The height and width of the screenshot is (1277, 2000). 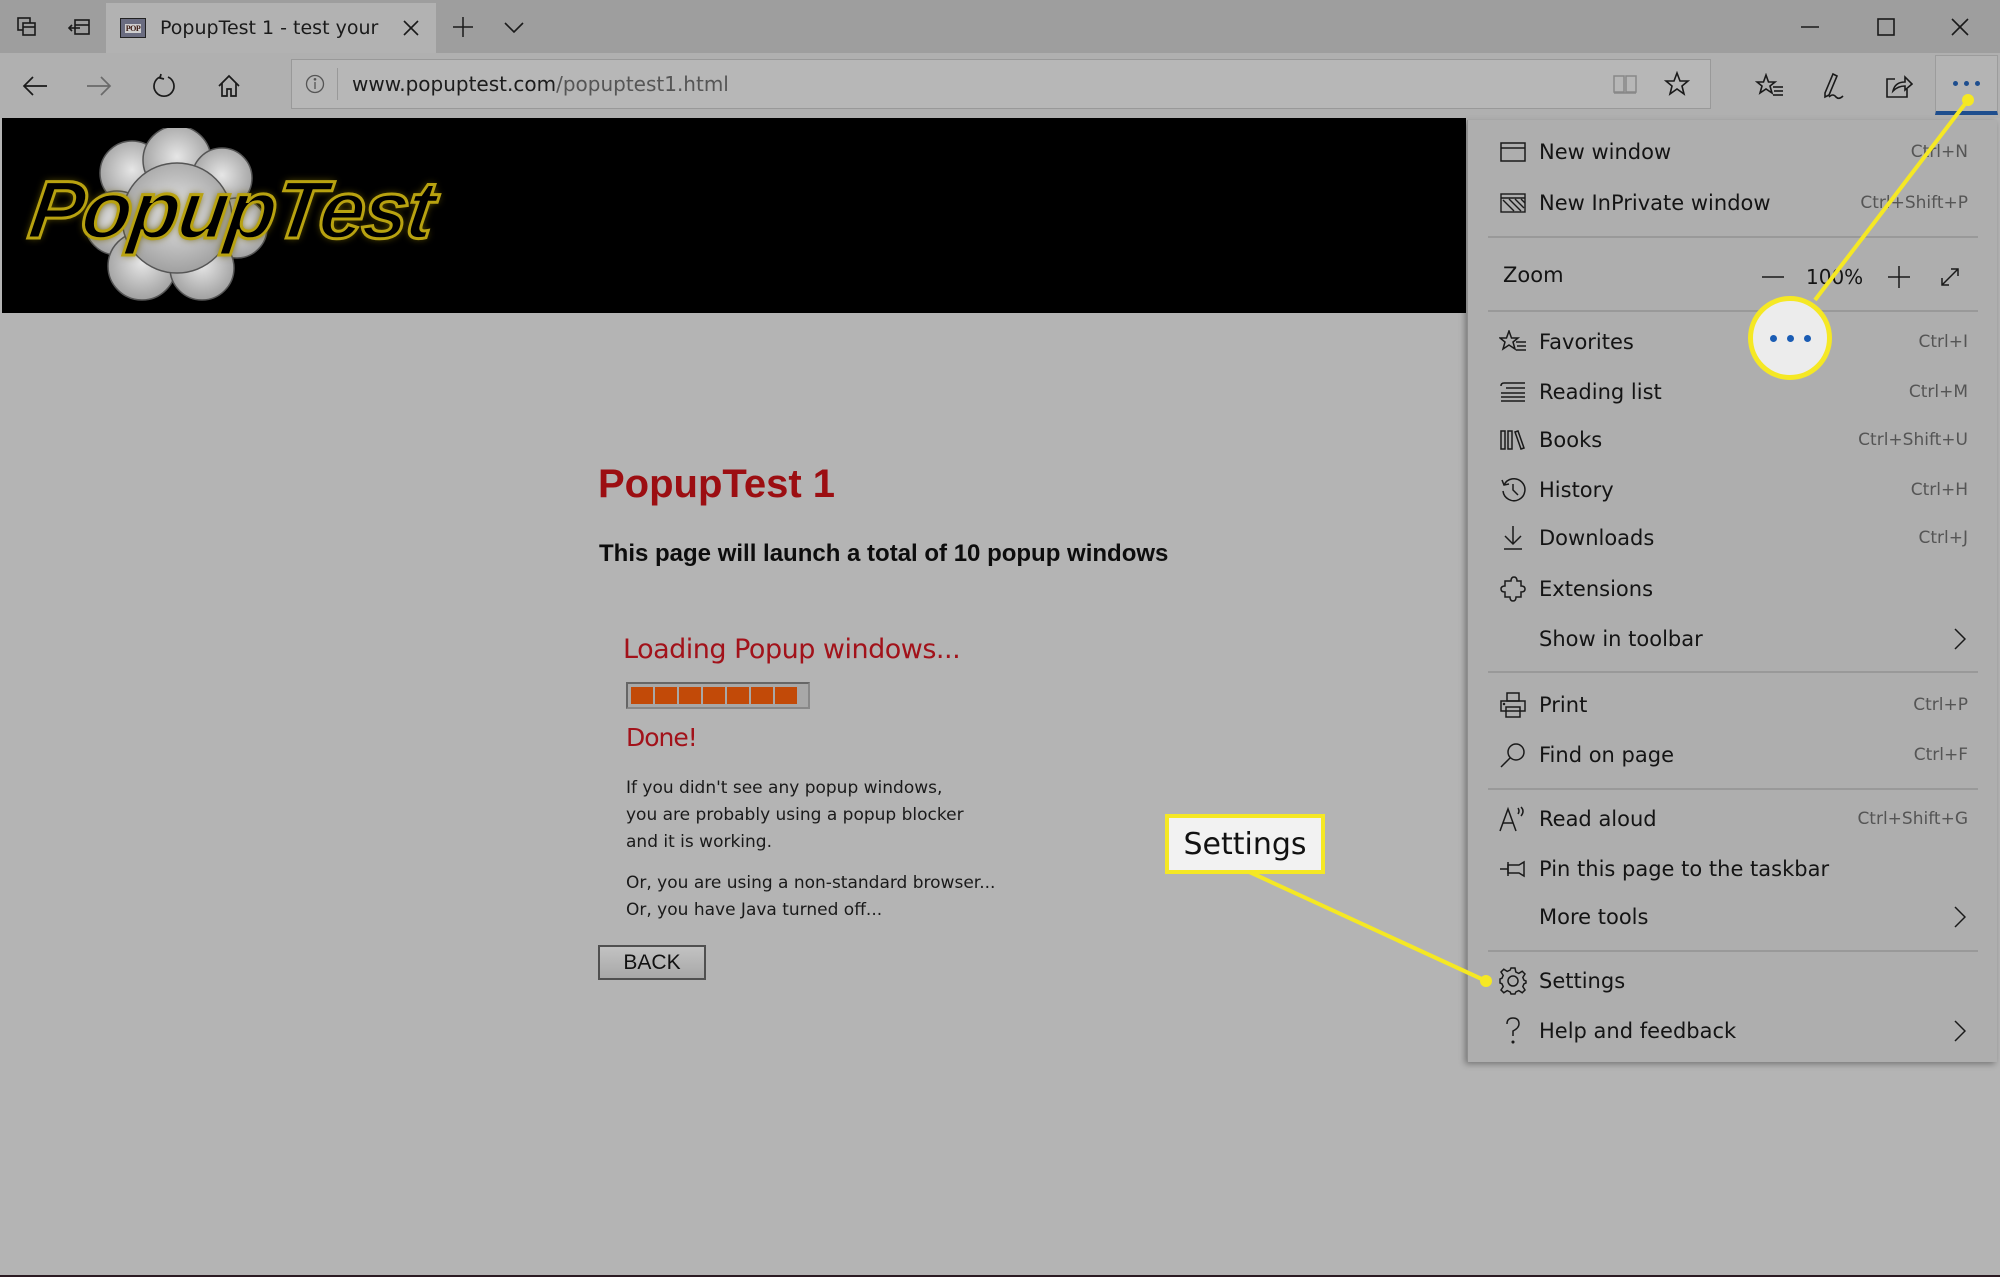 I want to click on more-dots-icon, so click(x=1966, y=85).